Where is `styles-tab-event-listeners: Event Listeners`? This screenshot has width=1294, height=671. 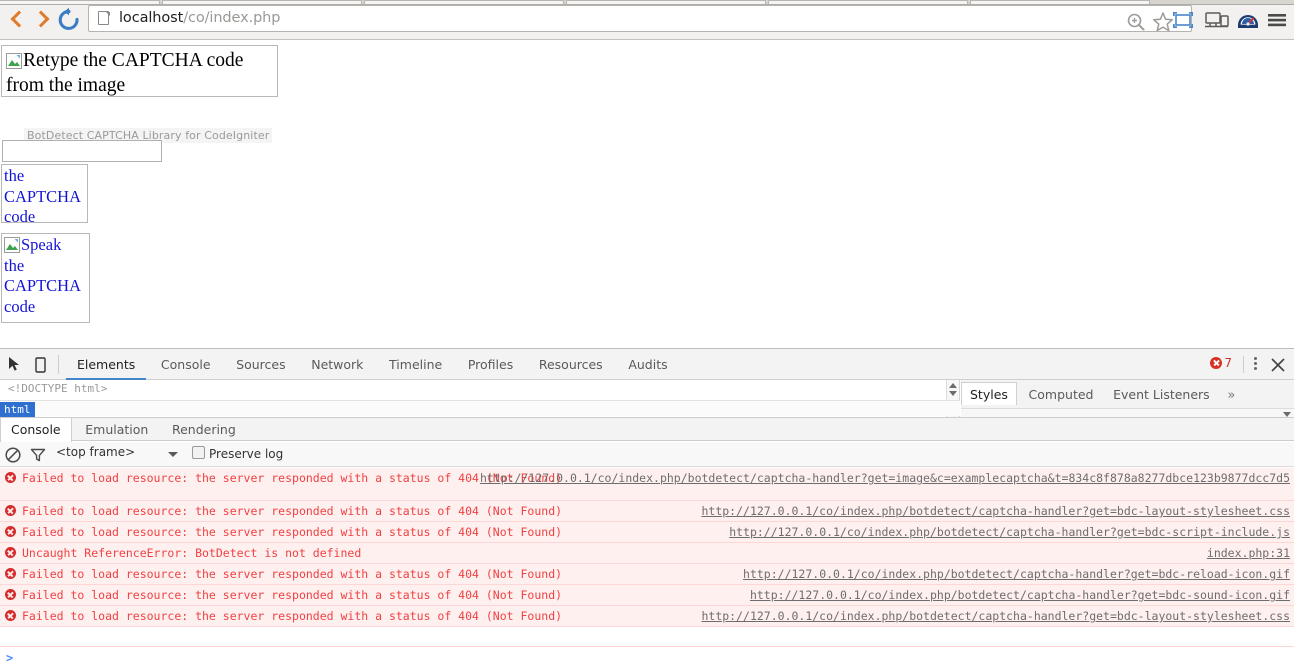
styles-tab-event-listeners: Event Listeners is located at coordinates (1161, 395).